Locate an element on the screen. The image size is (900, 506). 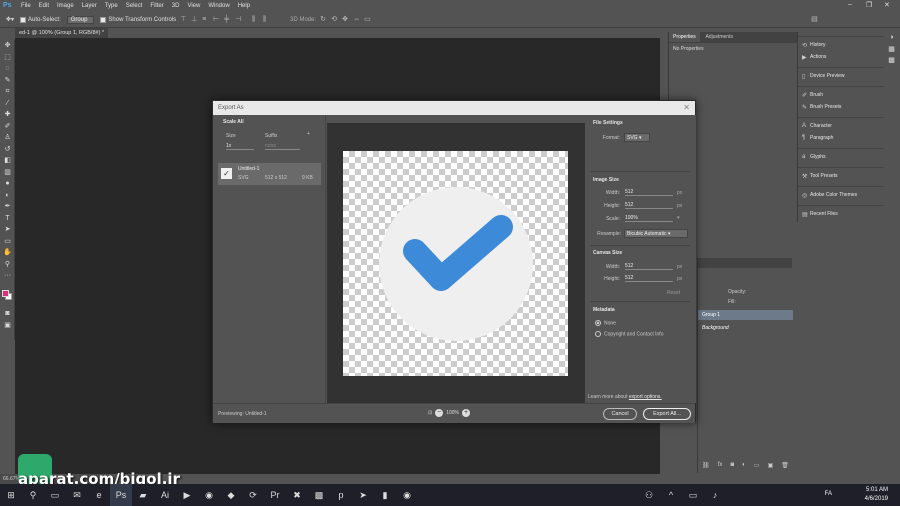
align-left-icon: ⊢ is located at coordinates (216, 19).